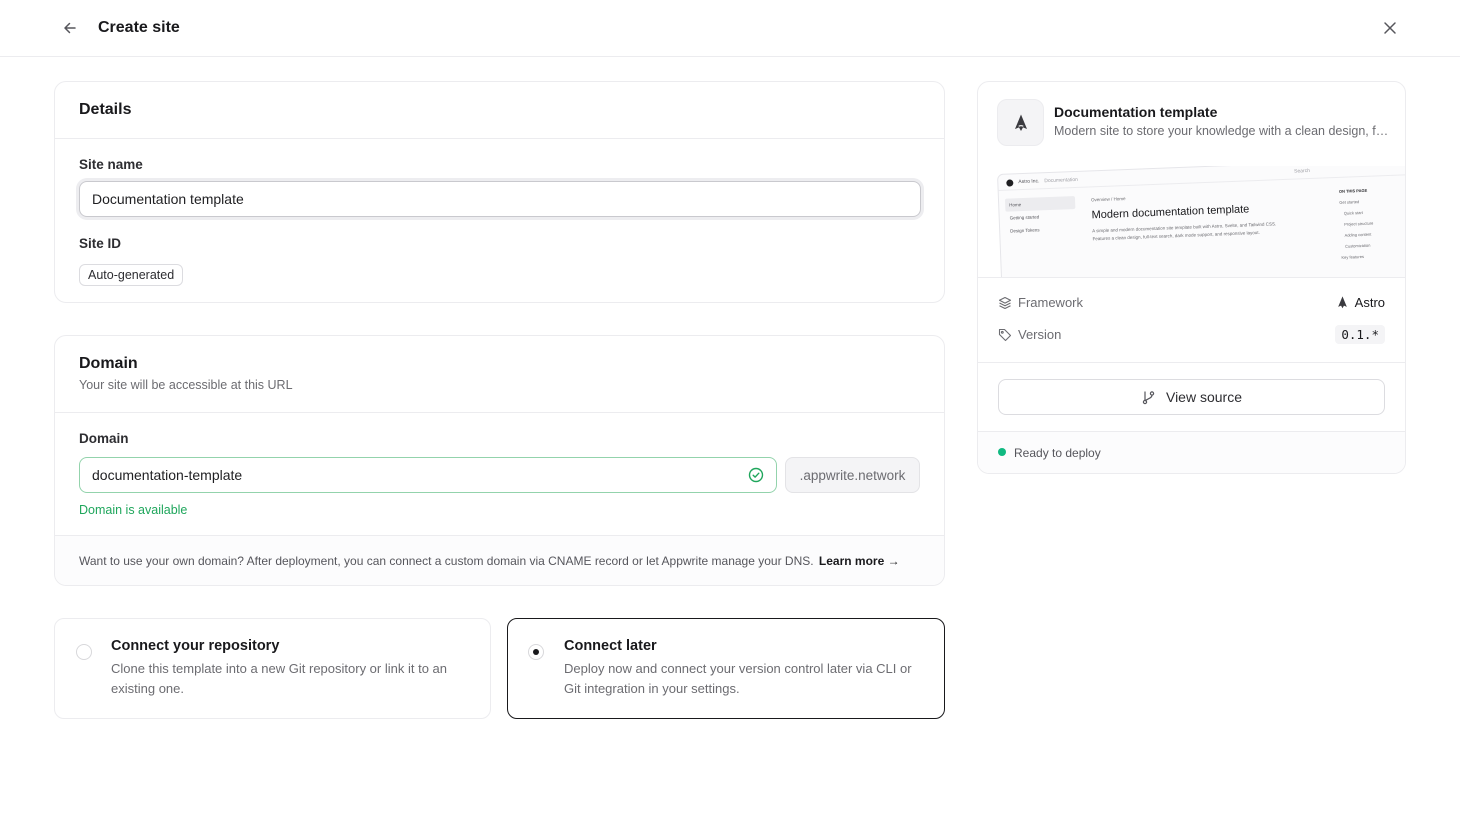 The width and height of the screenshot is (1460, 822). I want to click on page-title: Create site, so click(139, 27).